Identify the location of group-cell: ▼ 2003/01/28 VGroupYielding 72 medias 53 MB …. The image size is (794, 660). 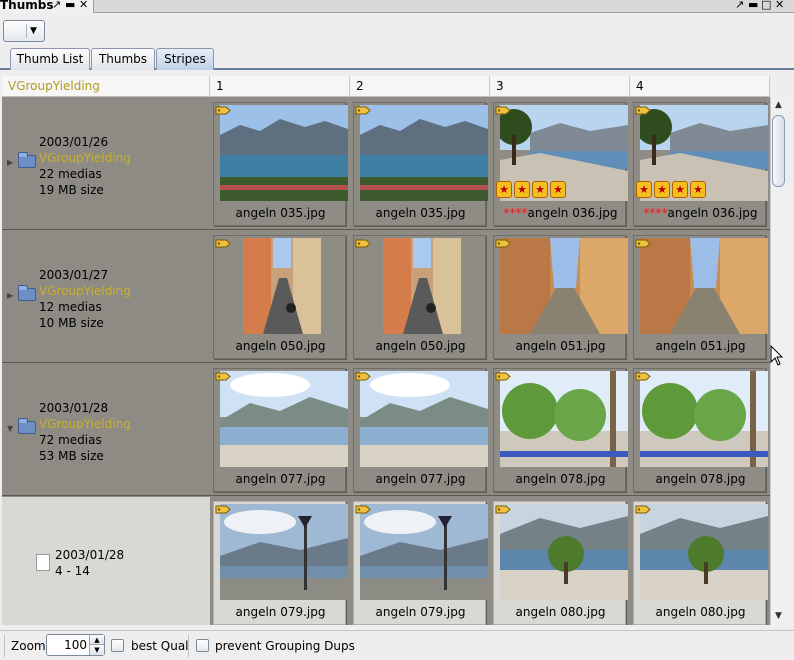
(106, 429).